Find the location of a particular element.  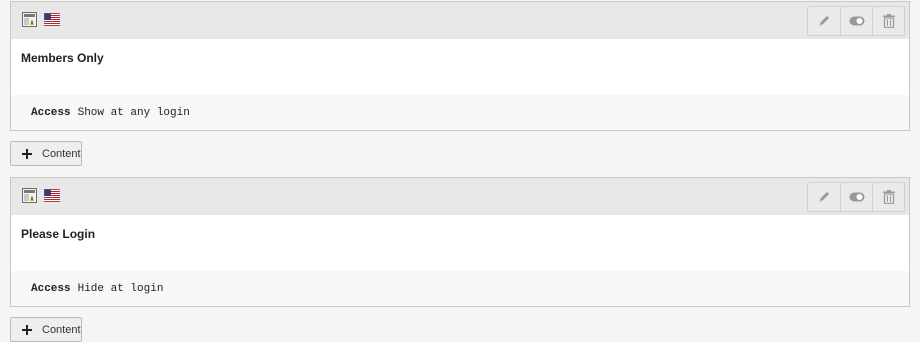

element-title: Members Only is located at coordinates (62, 58).